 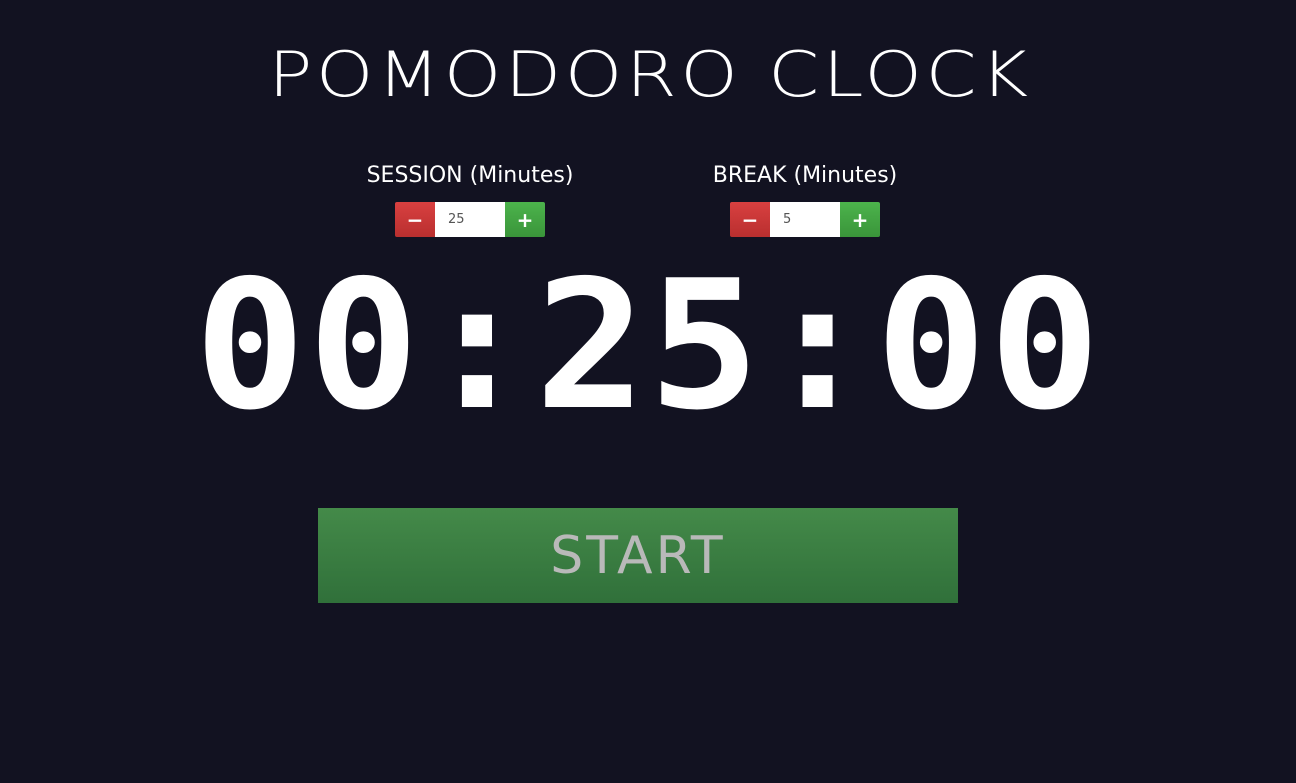 What do you see at coordinates (860, 219) in the screenshot?
I see `break-increment-button: +` at bounding box center [860, 219].